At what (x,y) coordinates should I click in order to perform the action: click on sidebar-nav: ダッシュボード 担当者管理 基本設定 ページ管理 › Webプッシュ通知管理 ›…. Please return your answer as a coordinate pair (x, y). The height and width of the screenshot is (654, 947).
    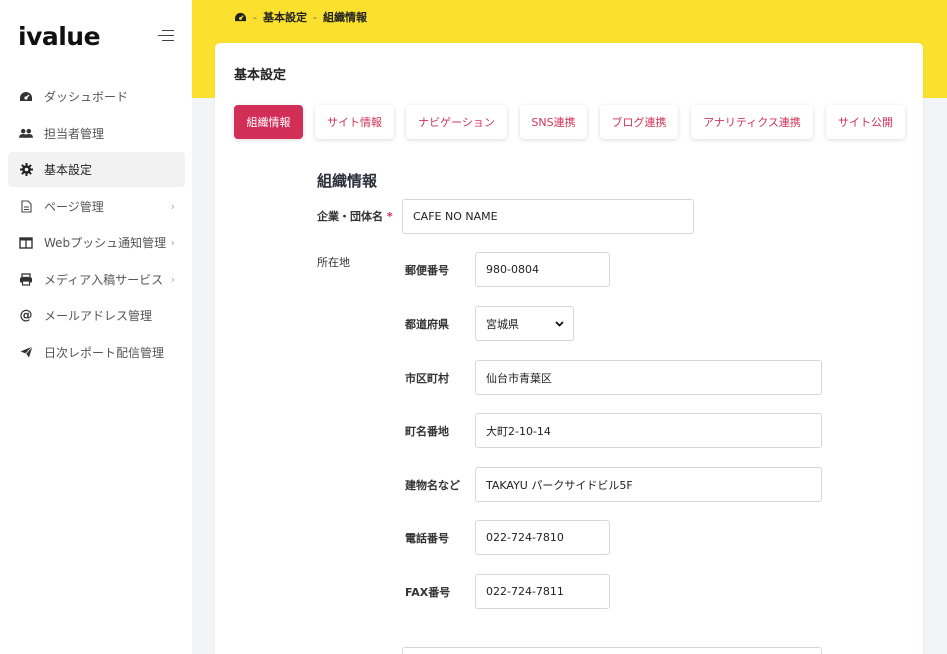
    Looking at the image, I should click on (96, 225).